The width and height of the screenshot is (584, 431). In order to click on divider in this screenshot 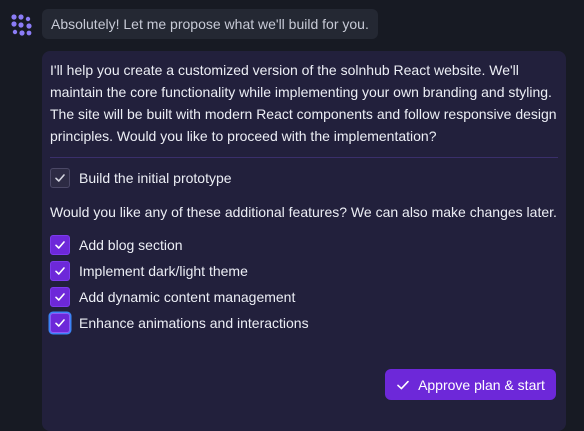, I will do `click(304, 157)`.